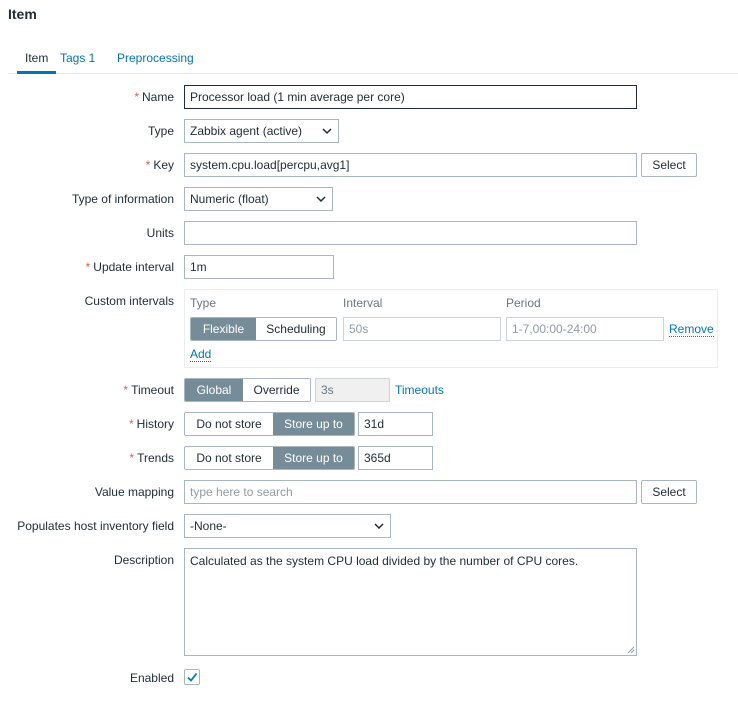  Describe the element at coordinates (229, 199) in the screenshot. I see `type-of-information-value: Numeric (float)` at that location.